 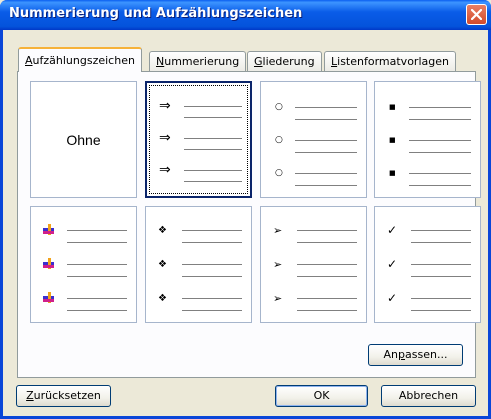 I want to click on close-icon, so click(x=476, y=14).